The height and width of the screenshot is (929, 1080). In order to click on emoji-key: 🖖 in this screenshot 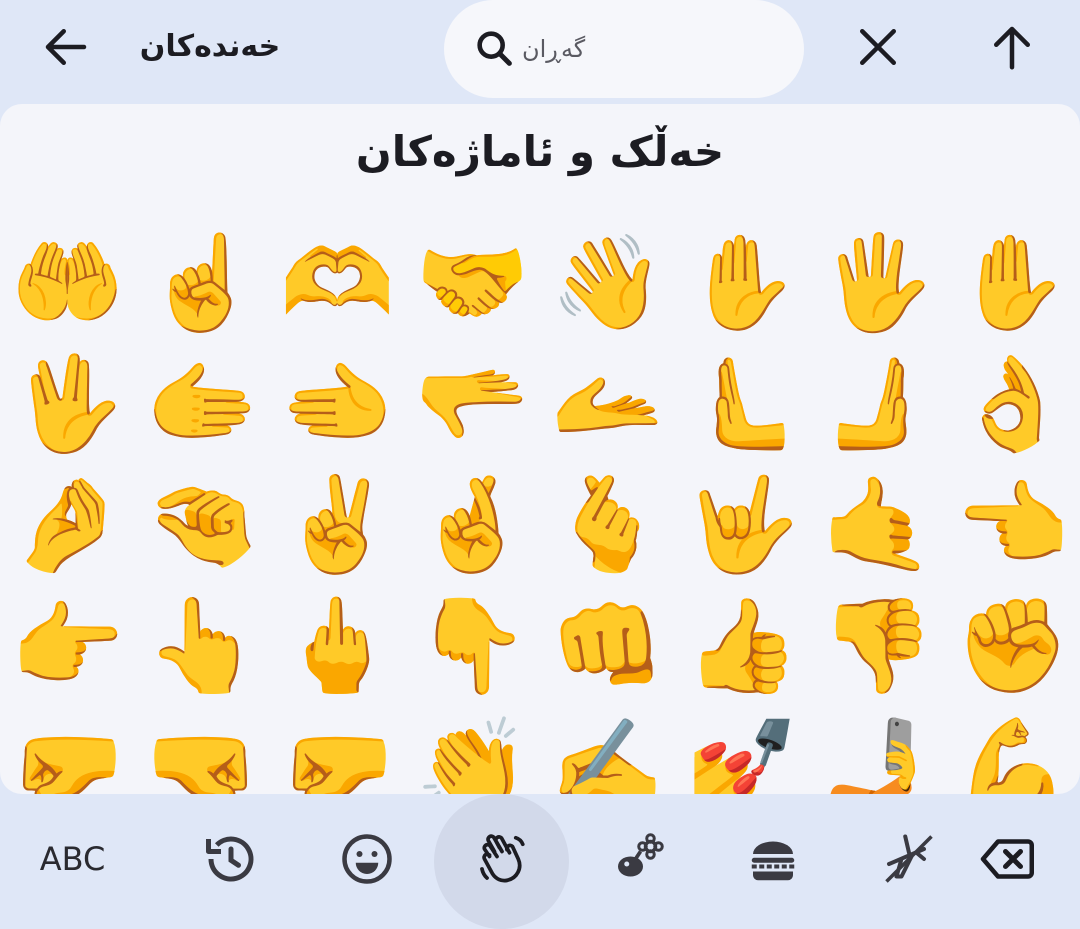, I will do `click(67, 403)`.